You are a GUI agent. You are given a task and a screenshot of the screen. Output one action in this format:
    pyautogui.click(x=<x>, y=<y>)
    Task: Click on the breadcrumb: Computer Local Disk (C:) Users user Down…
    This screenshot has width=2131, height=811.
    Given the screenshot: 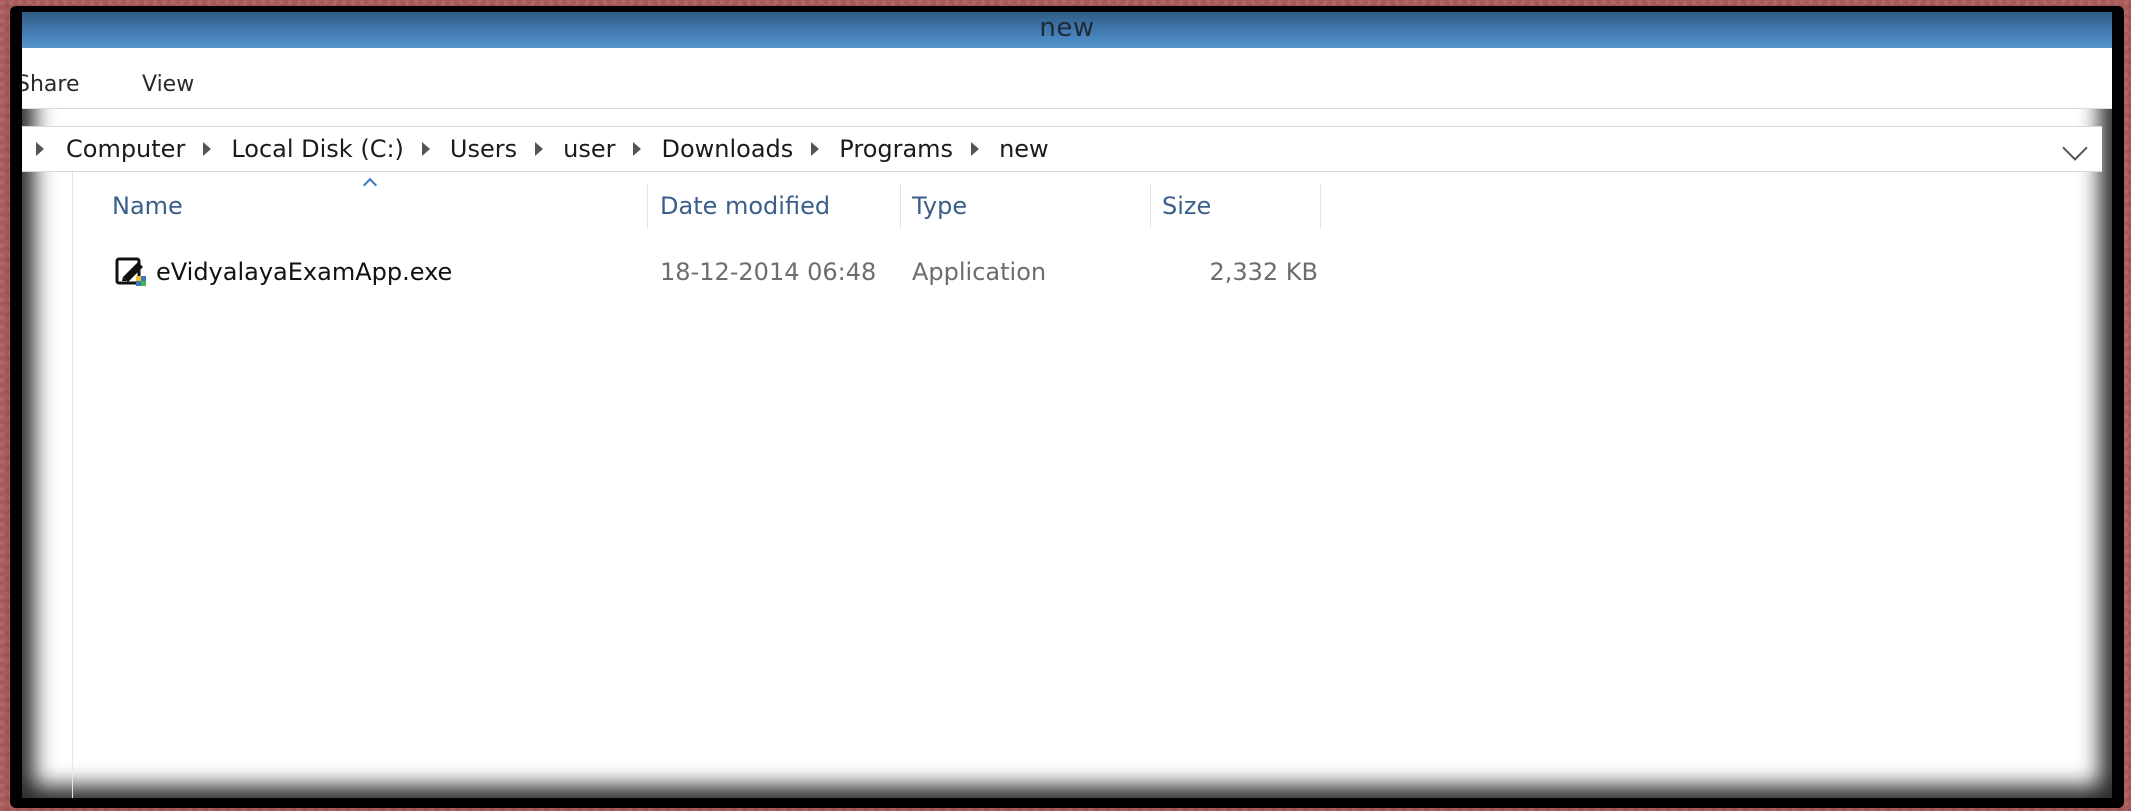 What is the action you would take?
    pyautogui.click(x=540, y=149)
    